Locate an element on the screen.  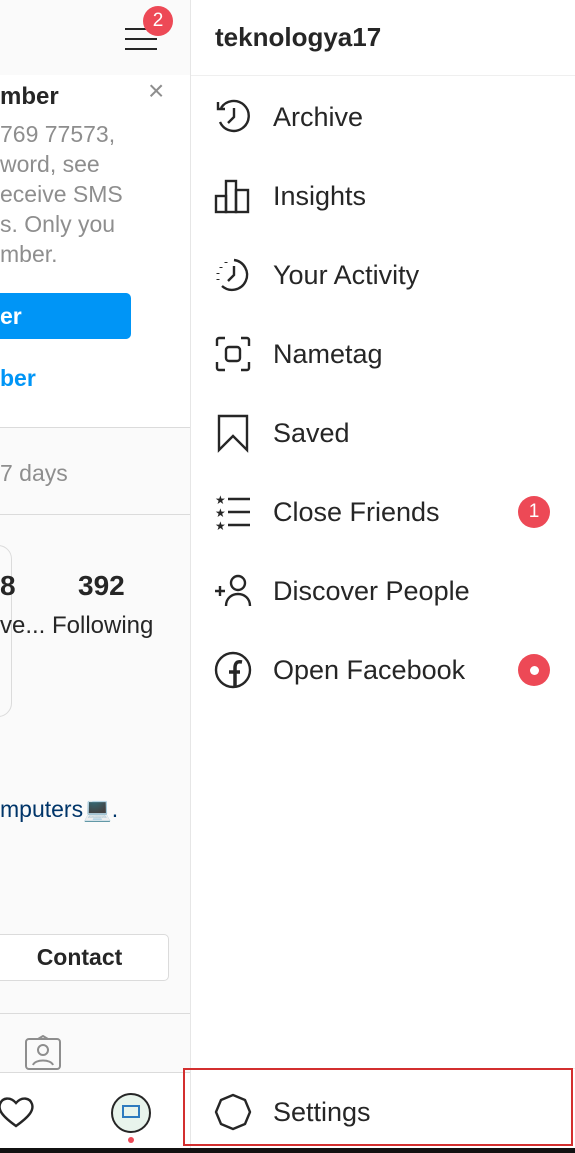
following-count: 392 is located at coordinates (101, 586).